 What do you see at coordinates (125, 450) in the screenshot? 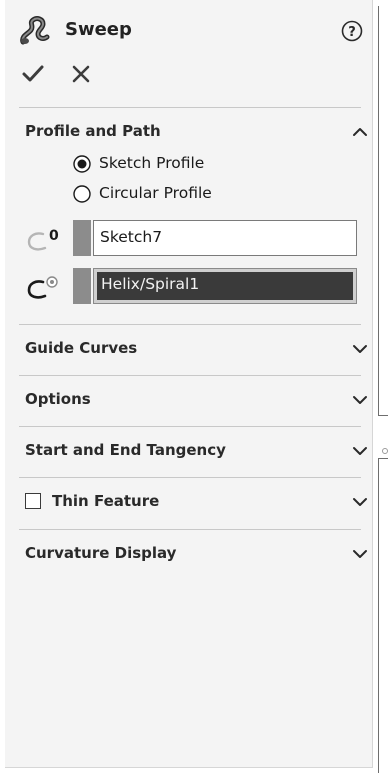
I see `group-label: Start and End Tangency` at bounding box center [125, 450].